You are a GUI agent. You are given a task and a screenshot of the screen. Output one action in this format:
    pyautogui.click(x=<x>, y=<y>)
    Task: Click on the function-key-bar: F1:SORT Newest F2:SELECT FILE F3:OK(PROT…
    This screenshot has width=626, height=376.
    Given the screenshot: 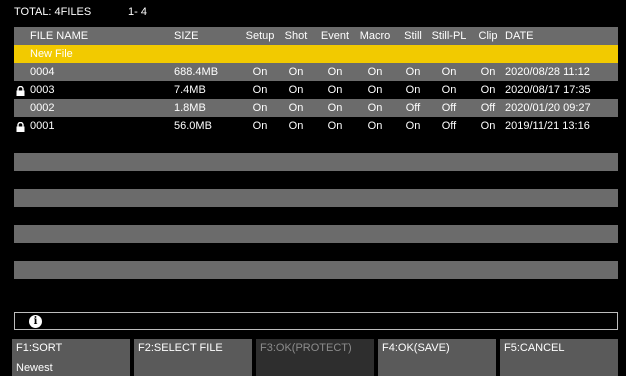 What is the action you would take?
    pyautogui.click(x=313, y=357)
    